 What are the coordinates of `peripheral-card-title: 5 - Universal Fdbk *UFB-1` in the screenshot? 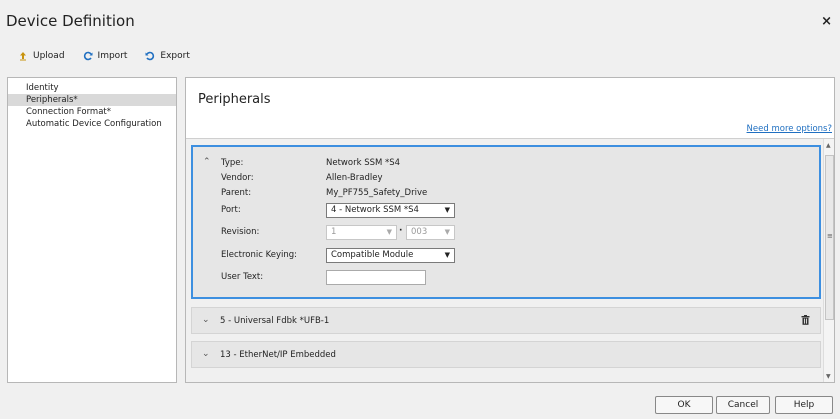 It's located at (275, 321).